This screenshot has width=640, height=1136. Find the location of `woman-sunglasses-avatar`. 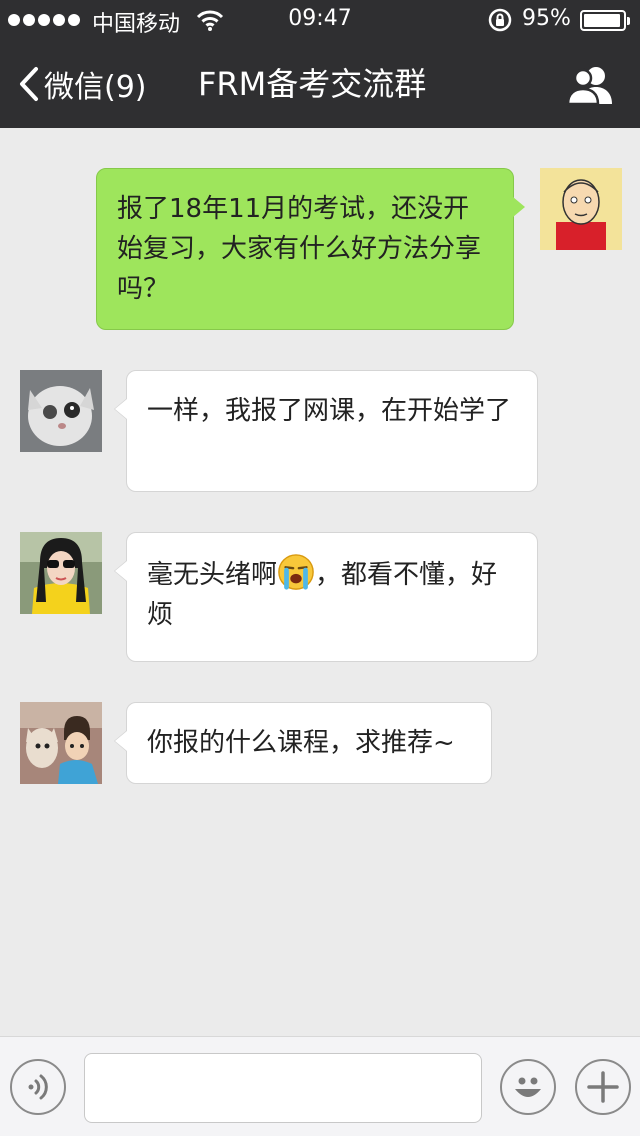

woman-sunglasses-avatar is located at coordinates (61, 573).